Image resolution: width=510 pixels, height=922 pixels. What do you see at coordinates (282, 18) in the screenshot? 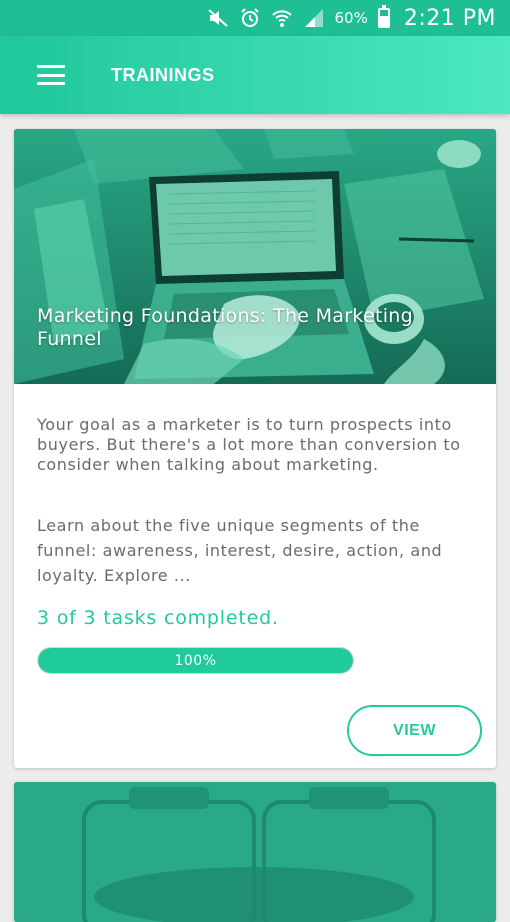
I see `wifi-icon` at bounding box center [282, 18].